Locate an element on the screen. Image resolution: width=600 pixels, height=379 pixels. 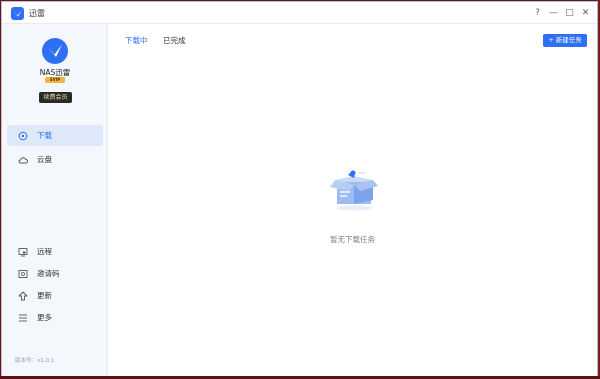
maximize-button: □ is located at coordinates (569, 12).